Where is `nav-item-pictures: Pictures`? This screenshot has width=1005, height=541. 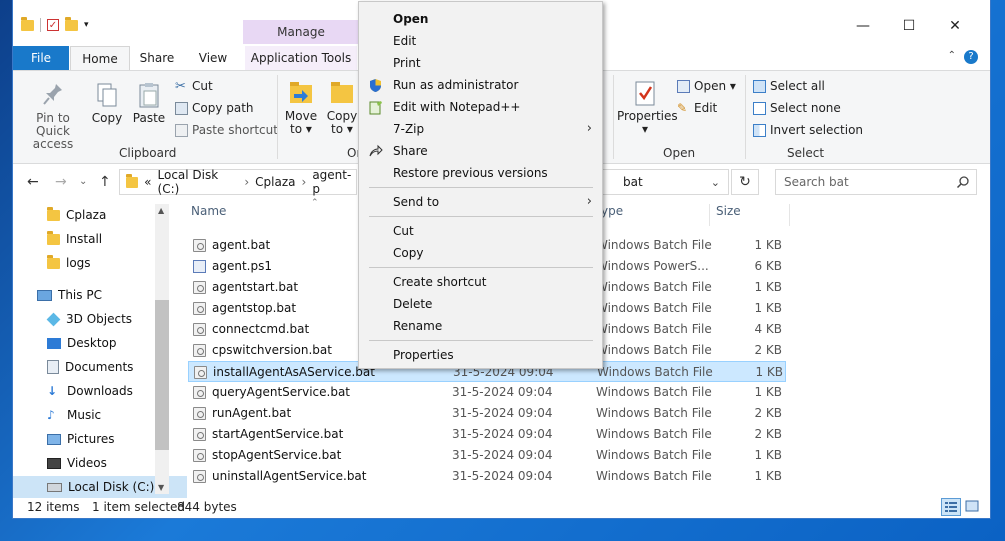
nav-item-pictures: Pictures is located at coordinates (64, 439).